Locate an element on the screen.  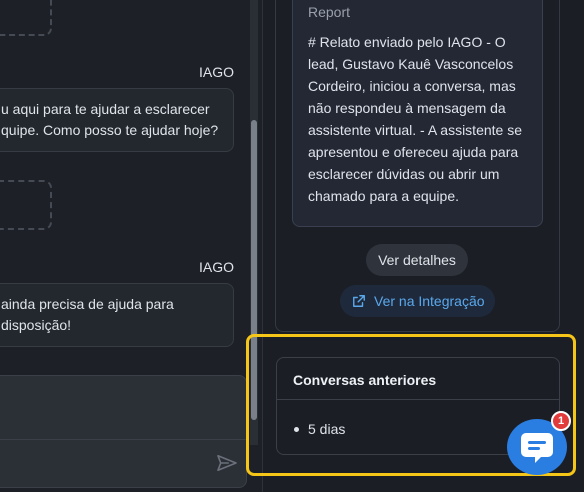
message-bubble: ainda precisa de ajuda para disposição! is located at coordinates (117, 315).